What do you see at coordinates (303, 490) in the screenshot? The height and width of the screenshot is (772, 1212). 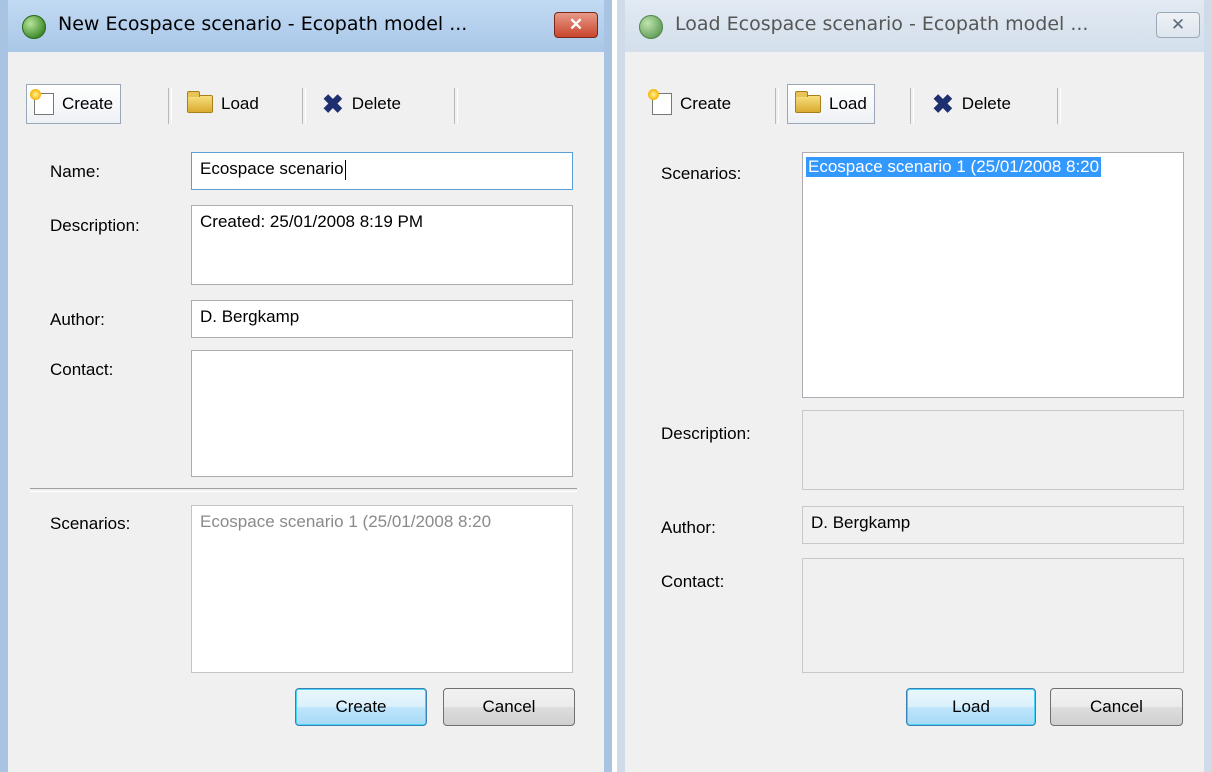 I see `divider` at bounding box center [303, 490].